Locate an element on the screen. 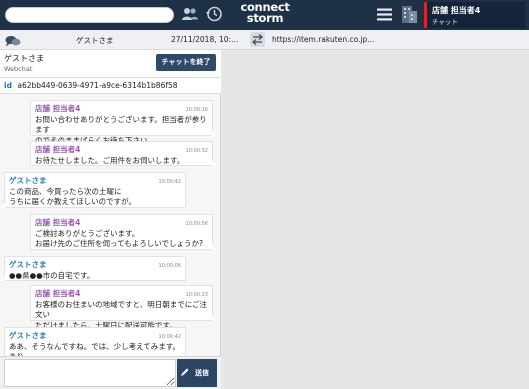  chat-panel-header: ゲストさま Webchat チャットを終了 is located at coordinates (110, 64).